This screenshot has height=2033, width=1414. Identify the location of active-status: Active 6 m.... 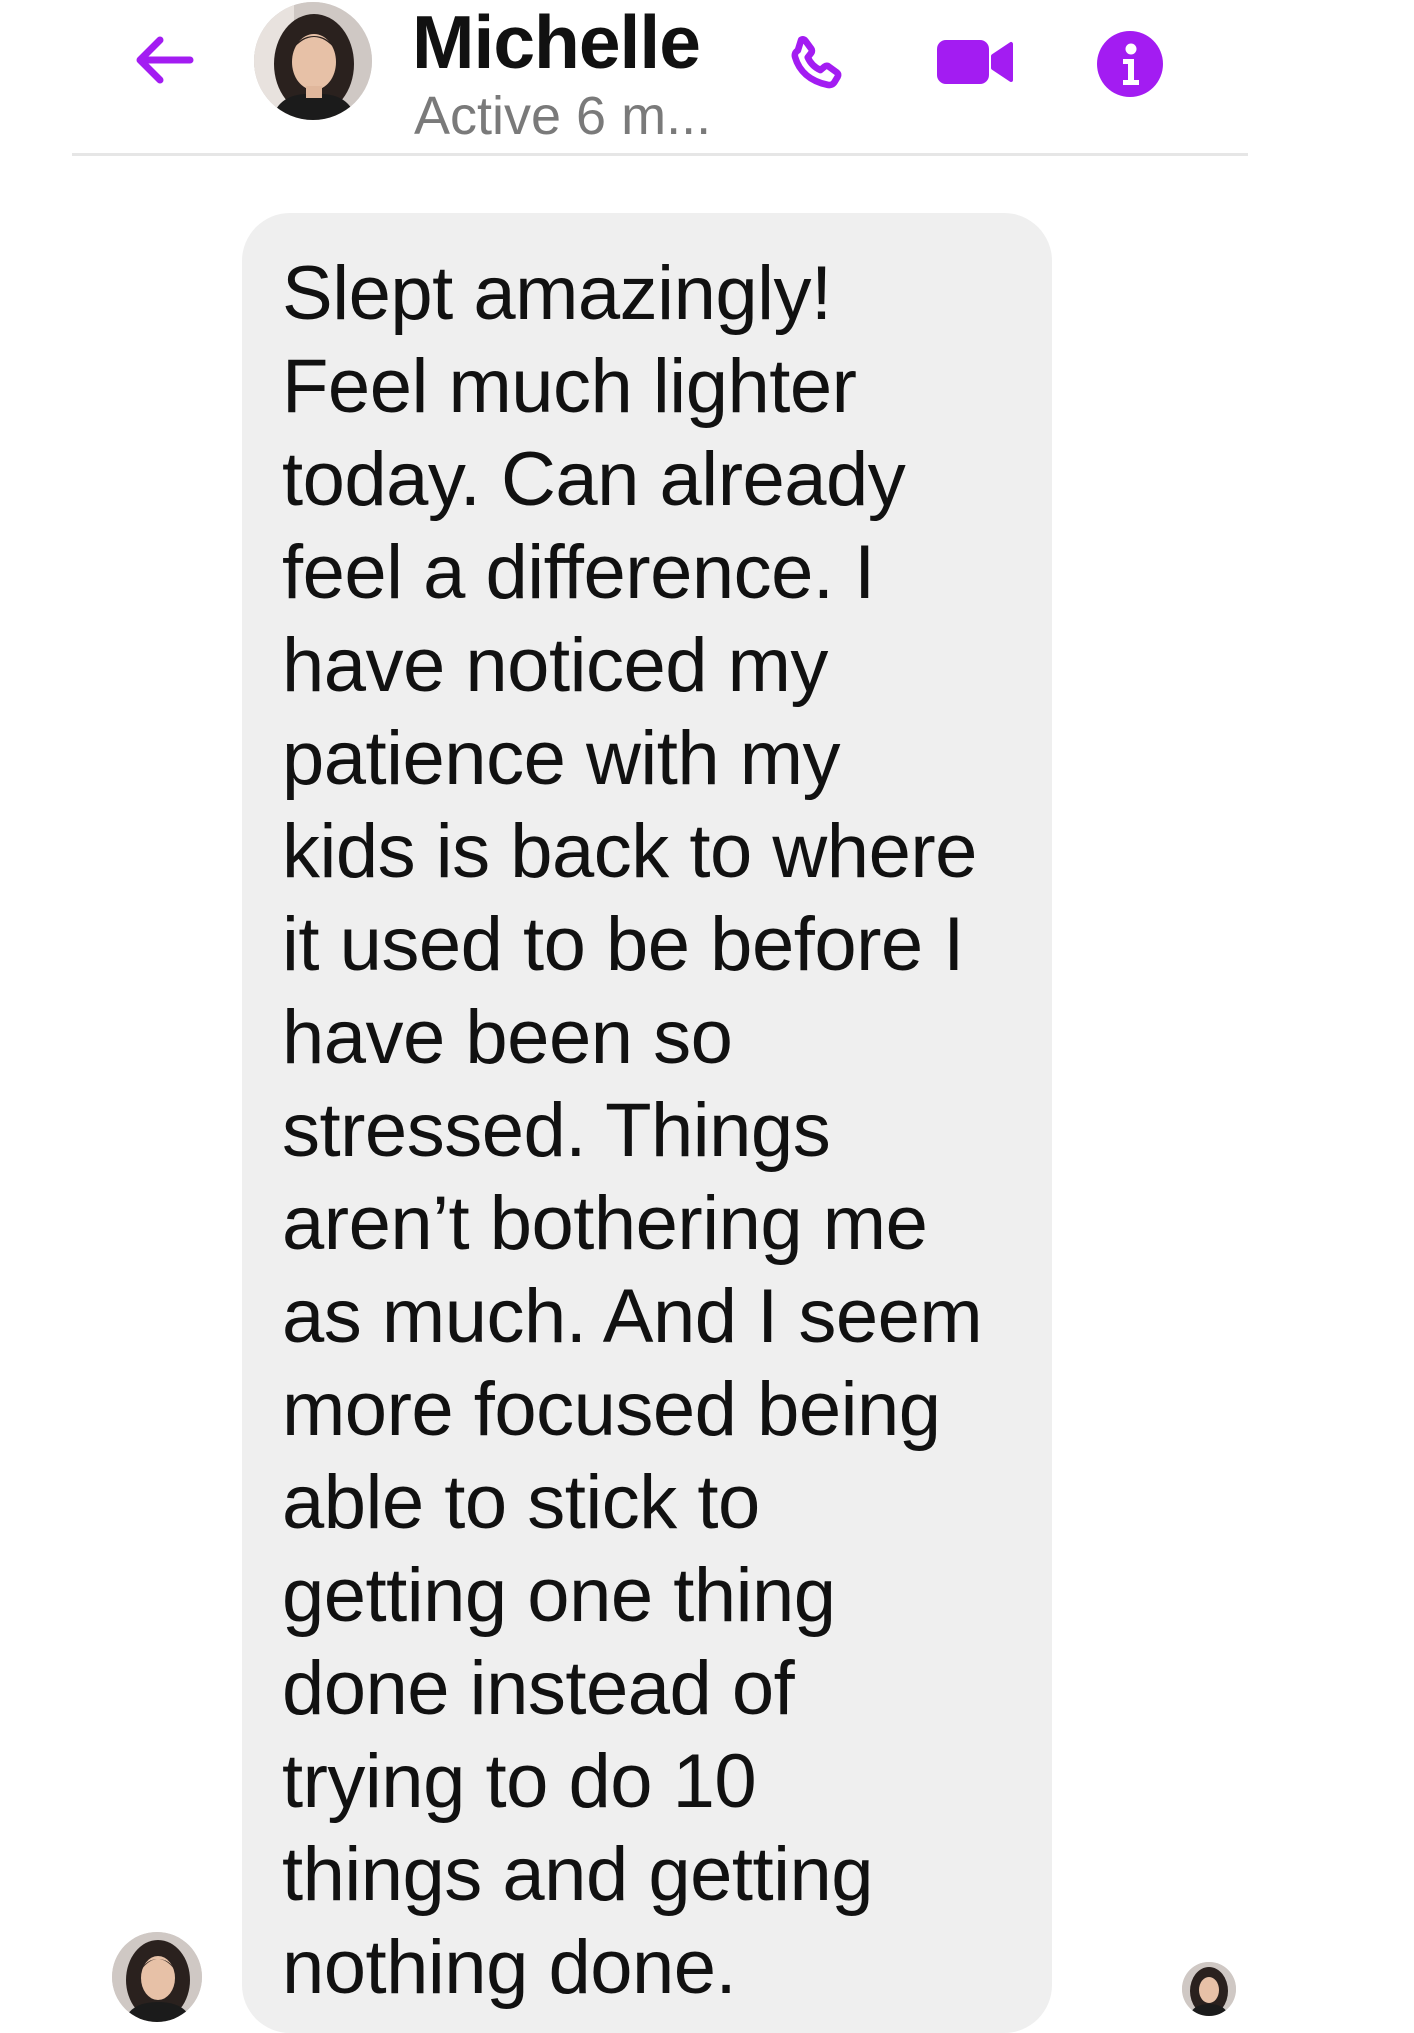
(563, 116).